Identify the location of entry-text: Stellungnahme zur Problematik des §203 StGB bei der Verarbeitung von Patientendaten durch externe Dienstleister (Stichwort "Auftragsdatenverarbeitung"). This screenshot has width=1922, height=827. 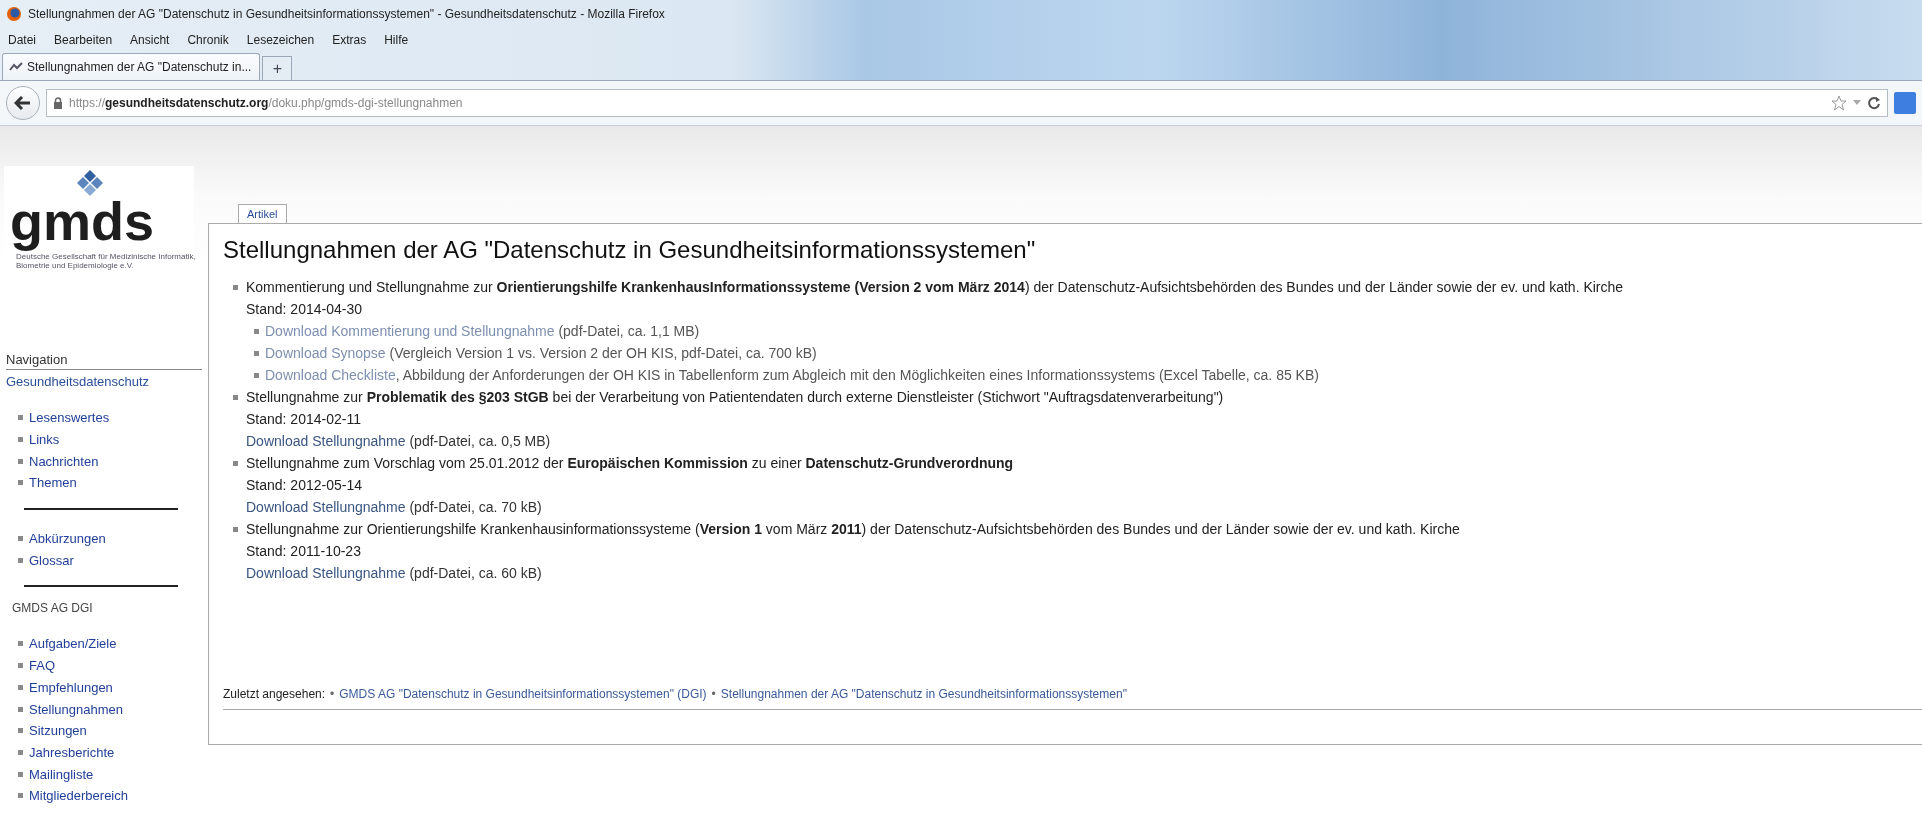
(735, 397).